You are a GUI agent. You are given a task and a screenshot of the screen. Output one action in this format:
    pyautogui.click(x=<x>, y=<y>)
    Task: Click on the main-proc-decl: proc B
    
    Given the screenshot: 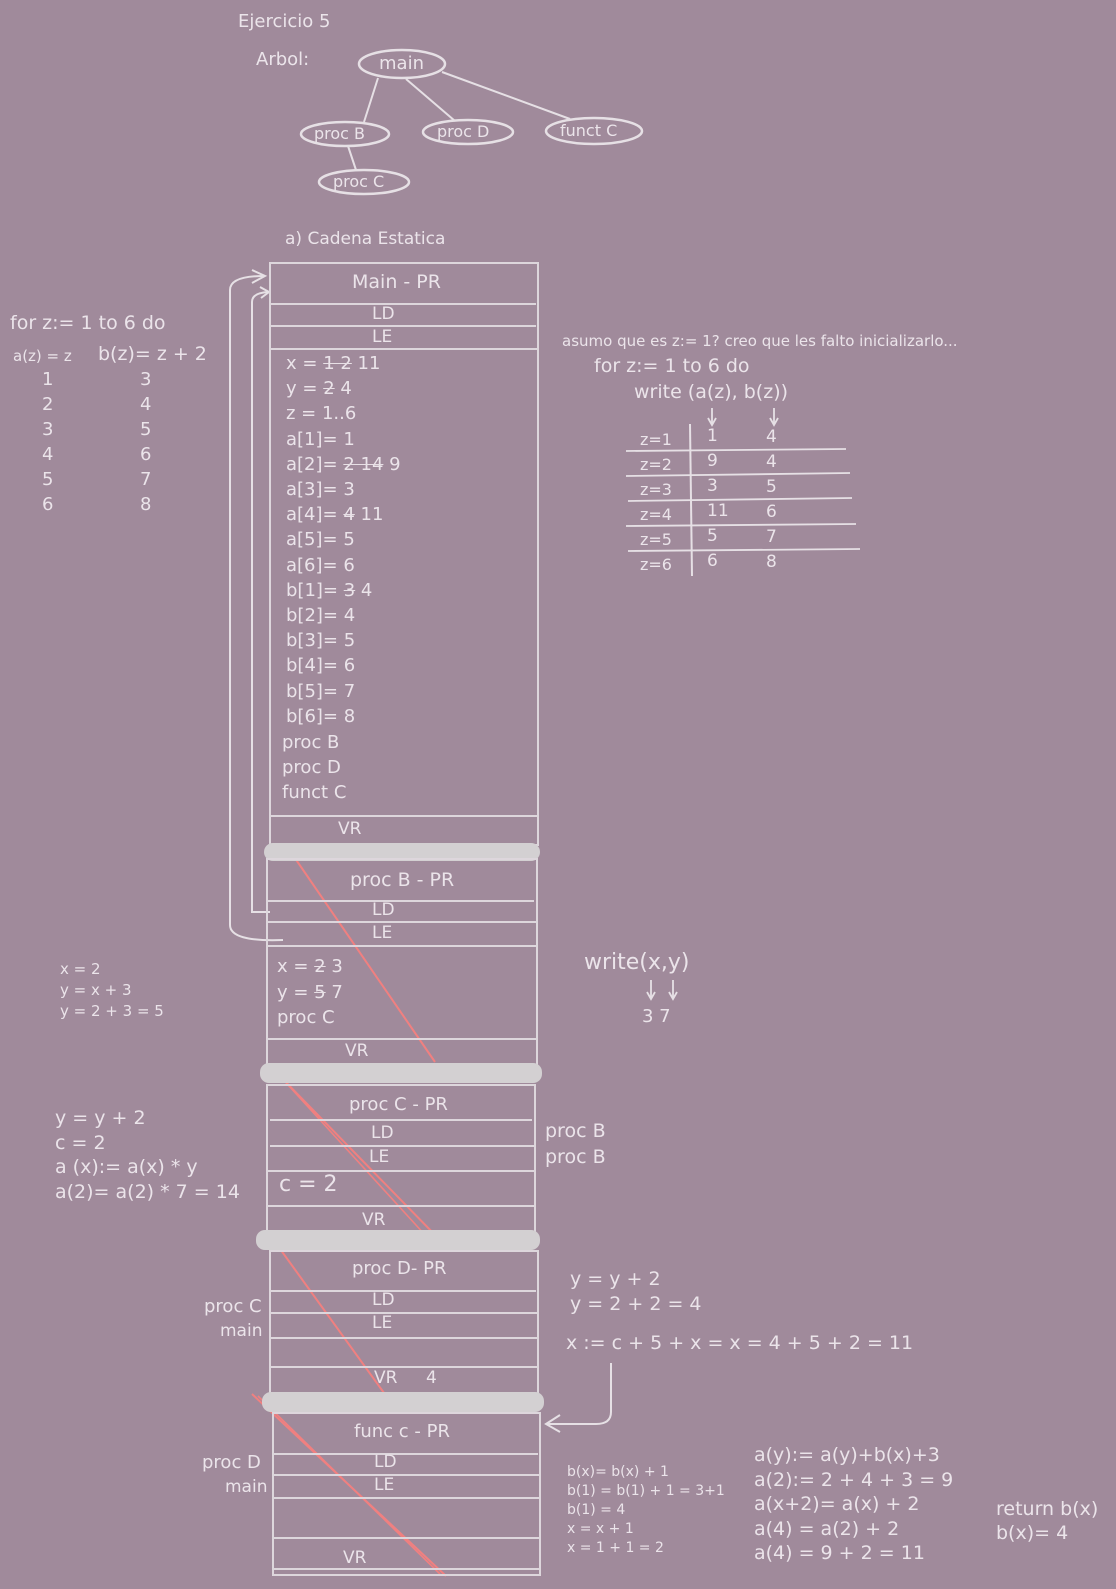 What is the action you would take?
    pyautogui.click(x=311, y=742)
    